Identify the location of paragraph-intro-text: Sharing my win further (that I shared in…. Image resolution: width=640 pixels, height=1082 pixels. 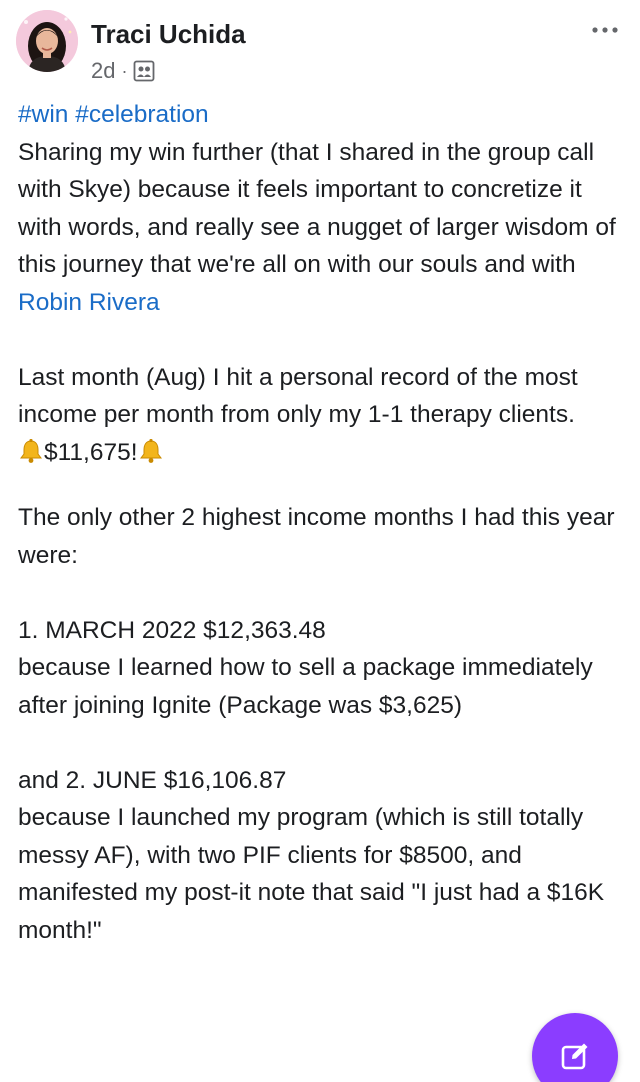
(317, 208).